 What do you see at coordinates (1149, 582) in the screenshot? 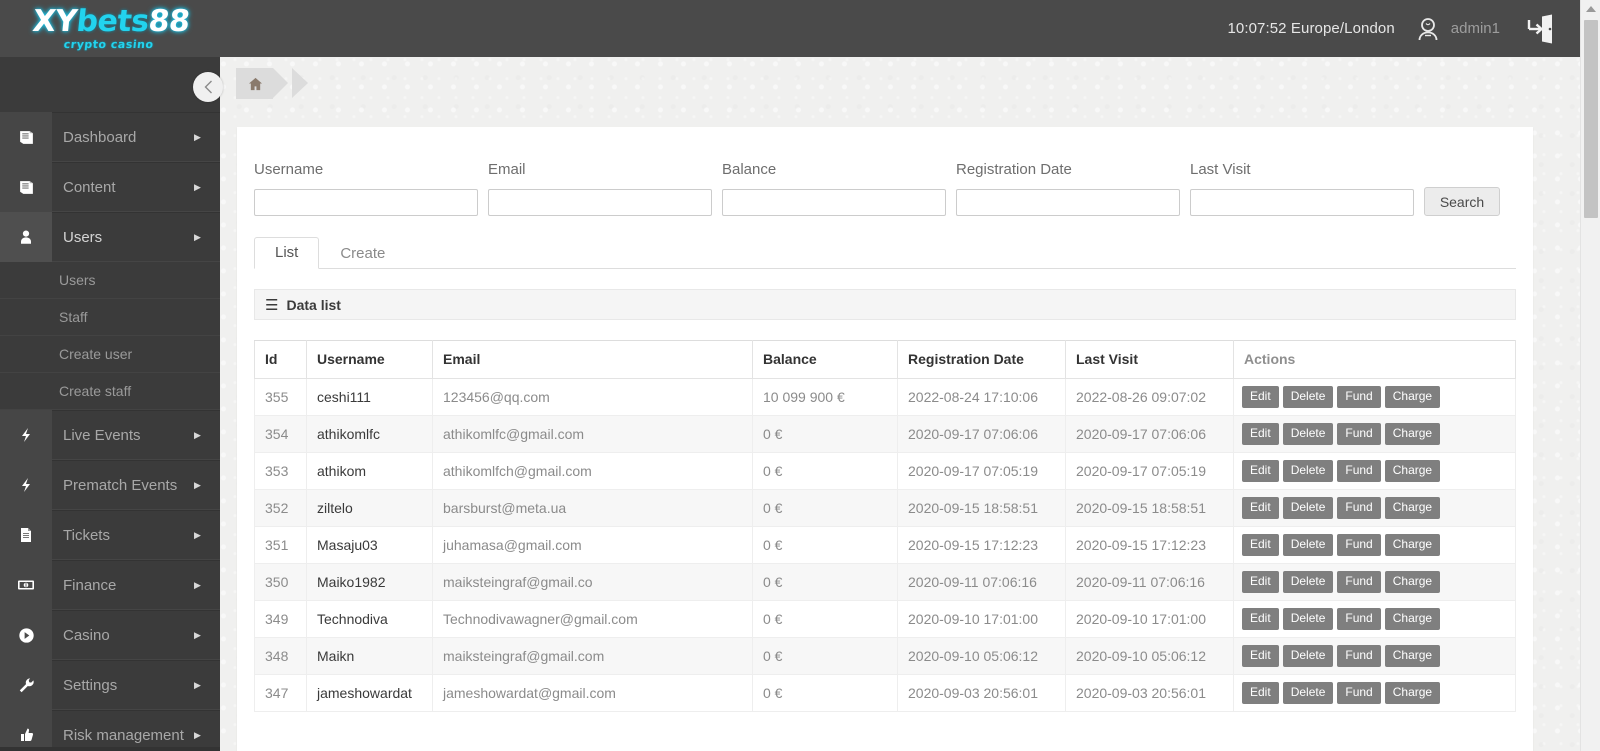
I see `cell-last-visit: 2020-09-11 07:06:16` at bounding box center [1149, 582].